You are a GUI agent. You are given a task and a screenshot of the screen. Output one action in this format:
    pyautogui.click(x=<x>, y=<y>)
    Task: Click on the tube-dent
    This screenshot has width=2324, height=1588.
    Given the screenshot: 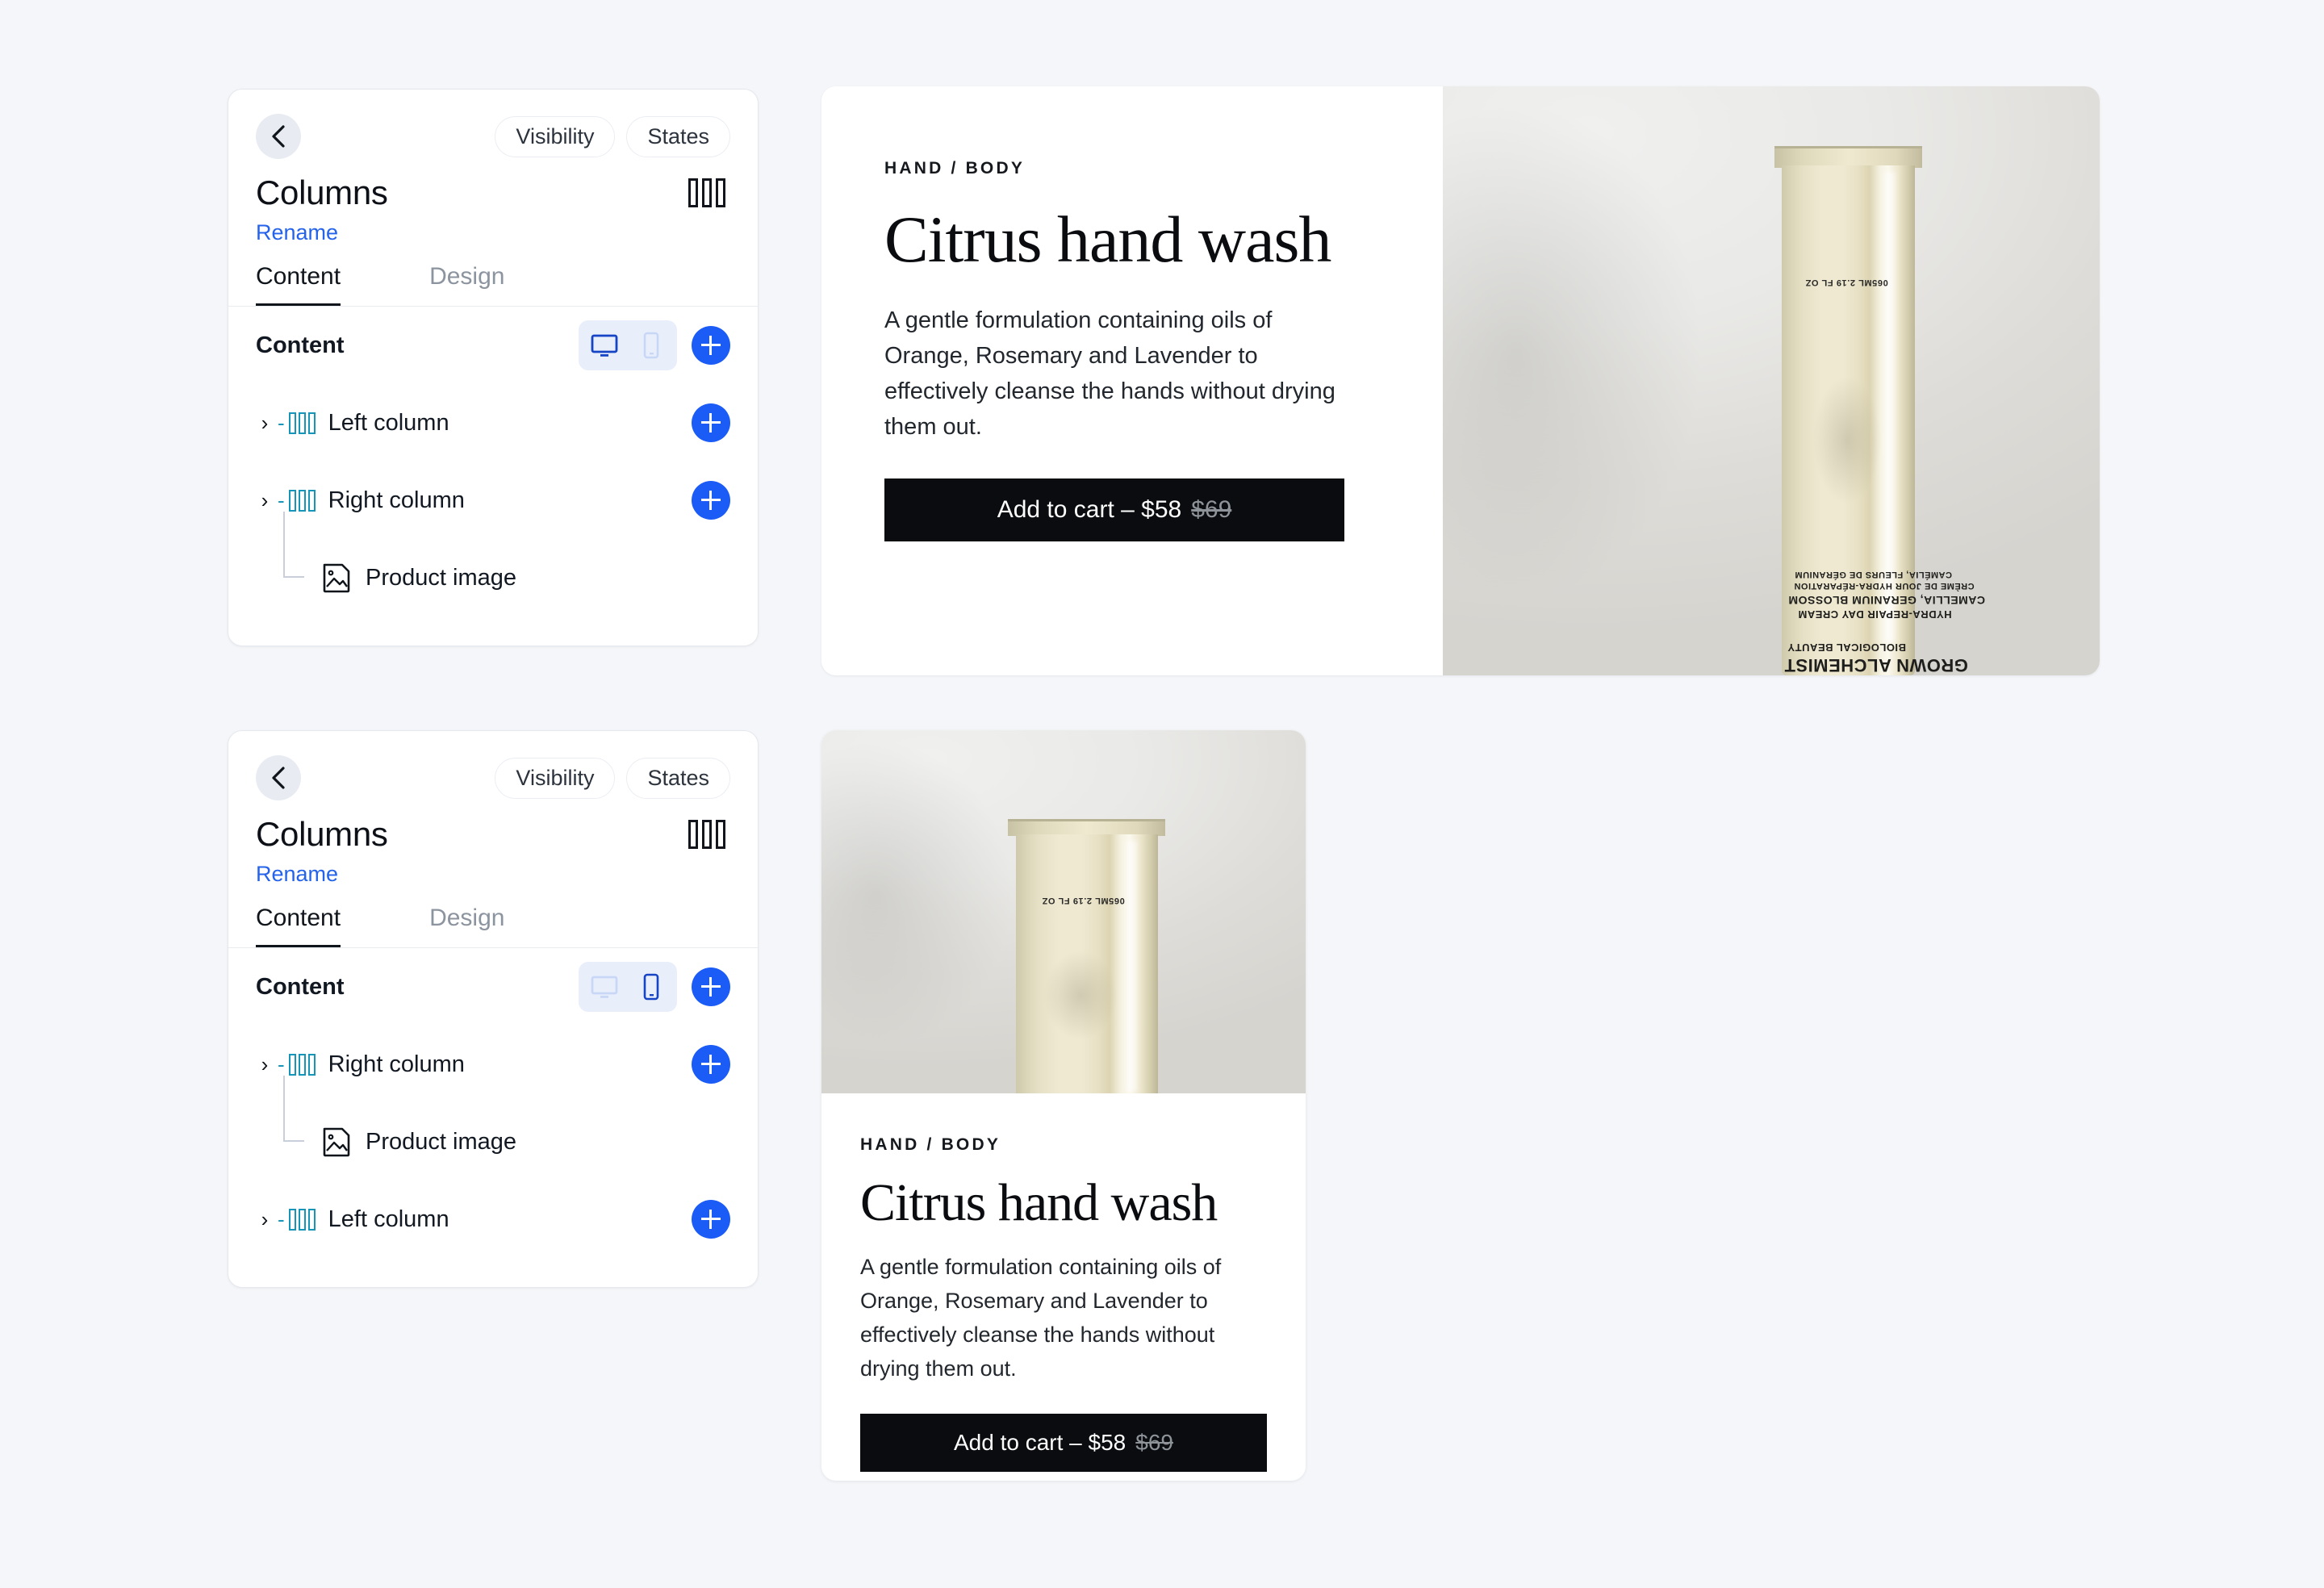 What is the action you would take?
    pyautogui.click(x=1847, y=440)
    